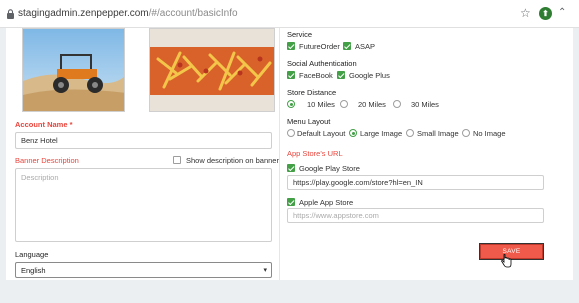 The image size is (579, 303). I want to click on social-googleplus-checkbox, so click(341, 75).